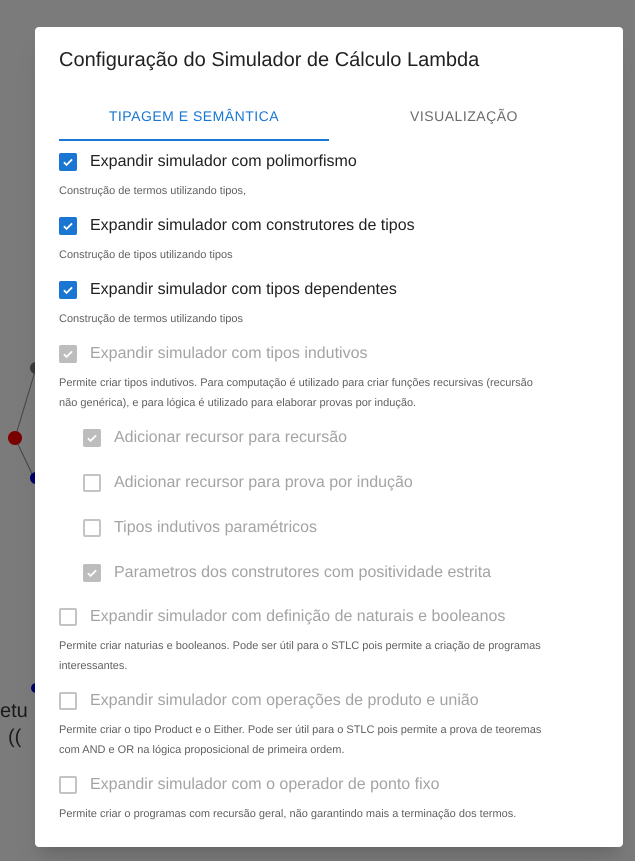 The width and height of the screenshot is (635, 861). What do you see at coordinates (296, 393) in the screenshot?
I see `option-description: Permite criar tipos indutivos. Para computação é utilizado para criar funções recursivas (recursão não genérica), e para lógica é utilizado para elaborar provas por indução.` at bounding box center [296, 393].